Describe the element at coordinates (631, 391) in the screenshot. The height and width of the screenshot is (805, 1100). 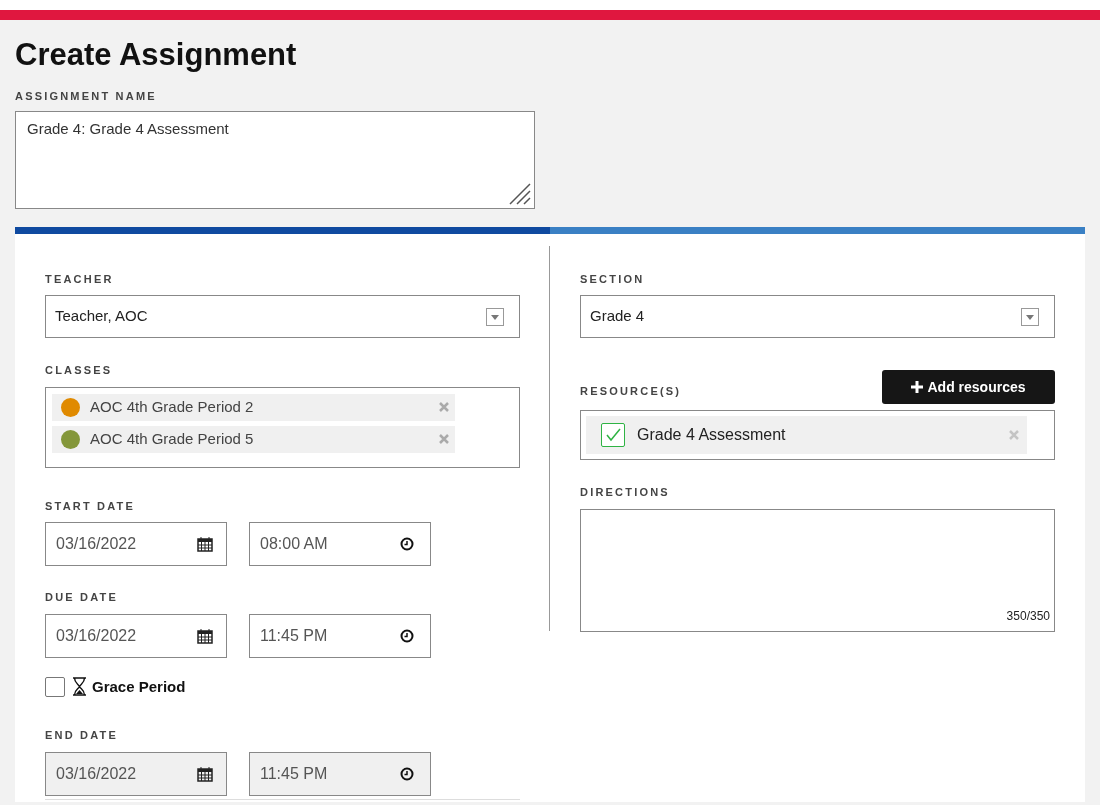
I see `field-label: RESOURCE(S)` at that location.